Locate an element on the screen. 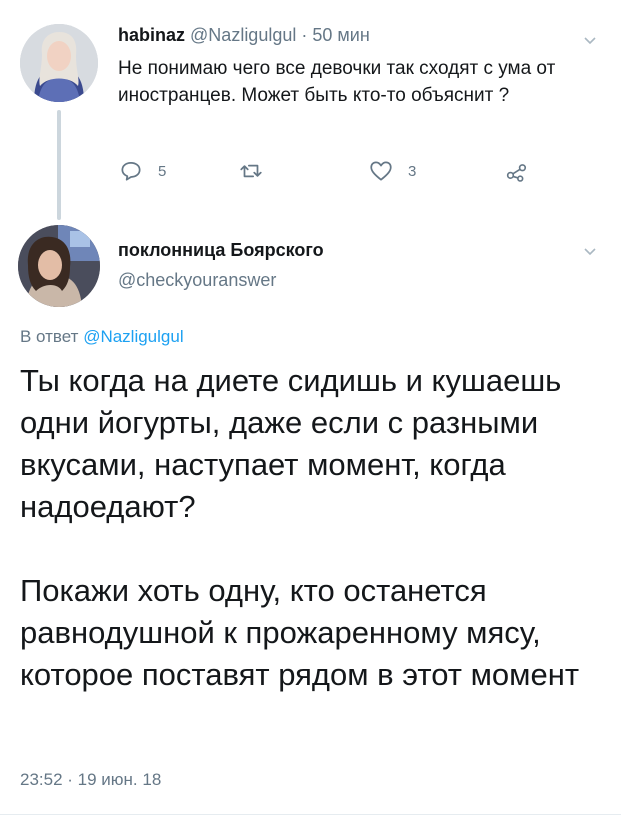 The image size is (621, 817). user-handle: @Nazligulgul is located at coordinates (243, 35).